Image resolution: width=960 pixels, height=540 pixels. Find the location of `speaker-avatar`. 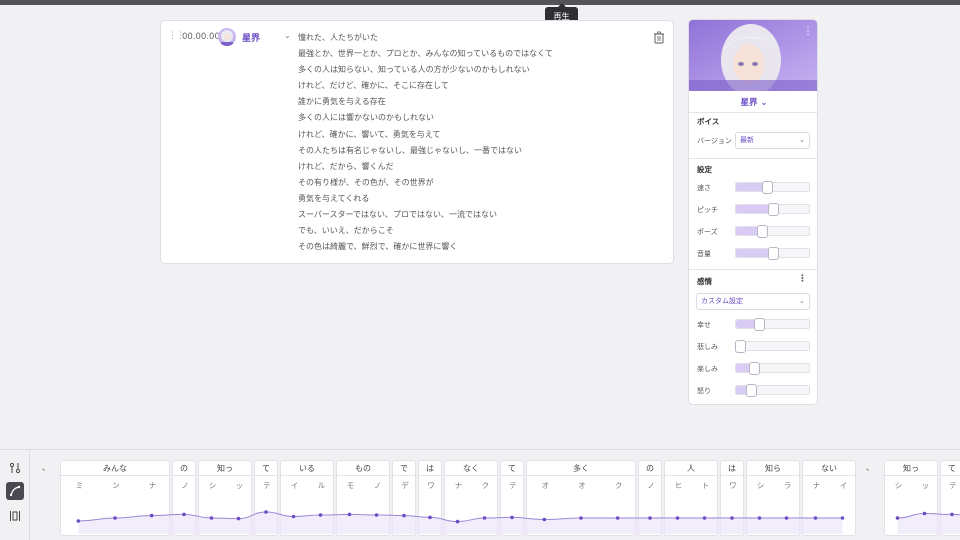

speaker-avatar is located at coordinates (227, 37).